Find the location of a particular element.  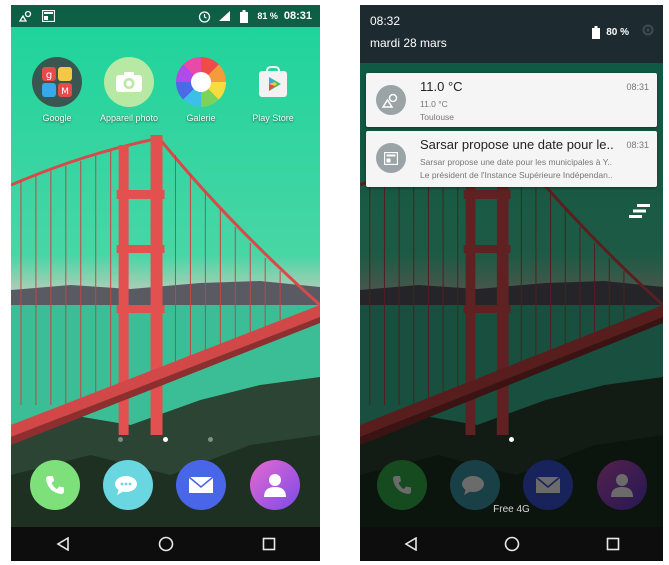

dock-contacts is located at coordinates (275, 485).